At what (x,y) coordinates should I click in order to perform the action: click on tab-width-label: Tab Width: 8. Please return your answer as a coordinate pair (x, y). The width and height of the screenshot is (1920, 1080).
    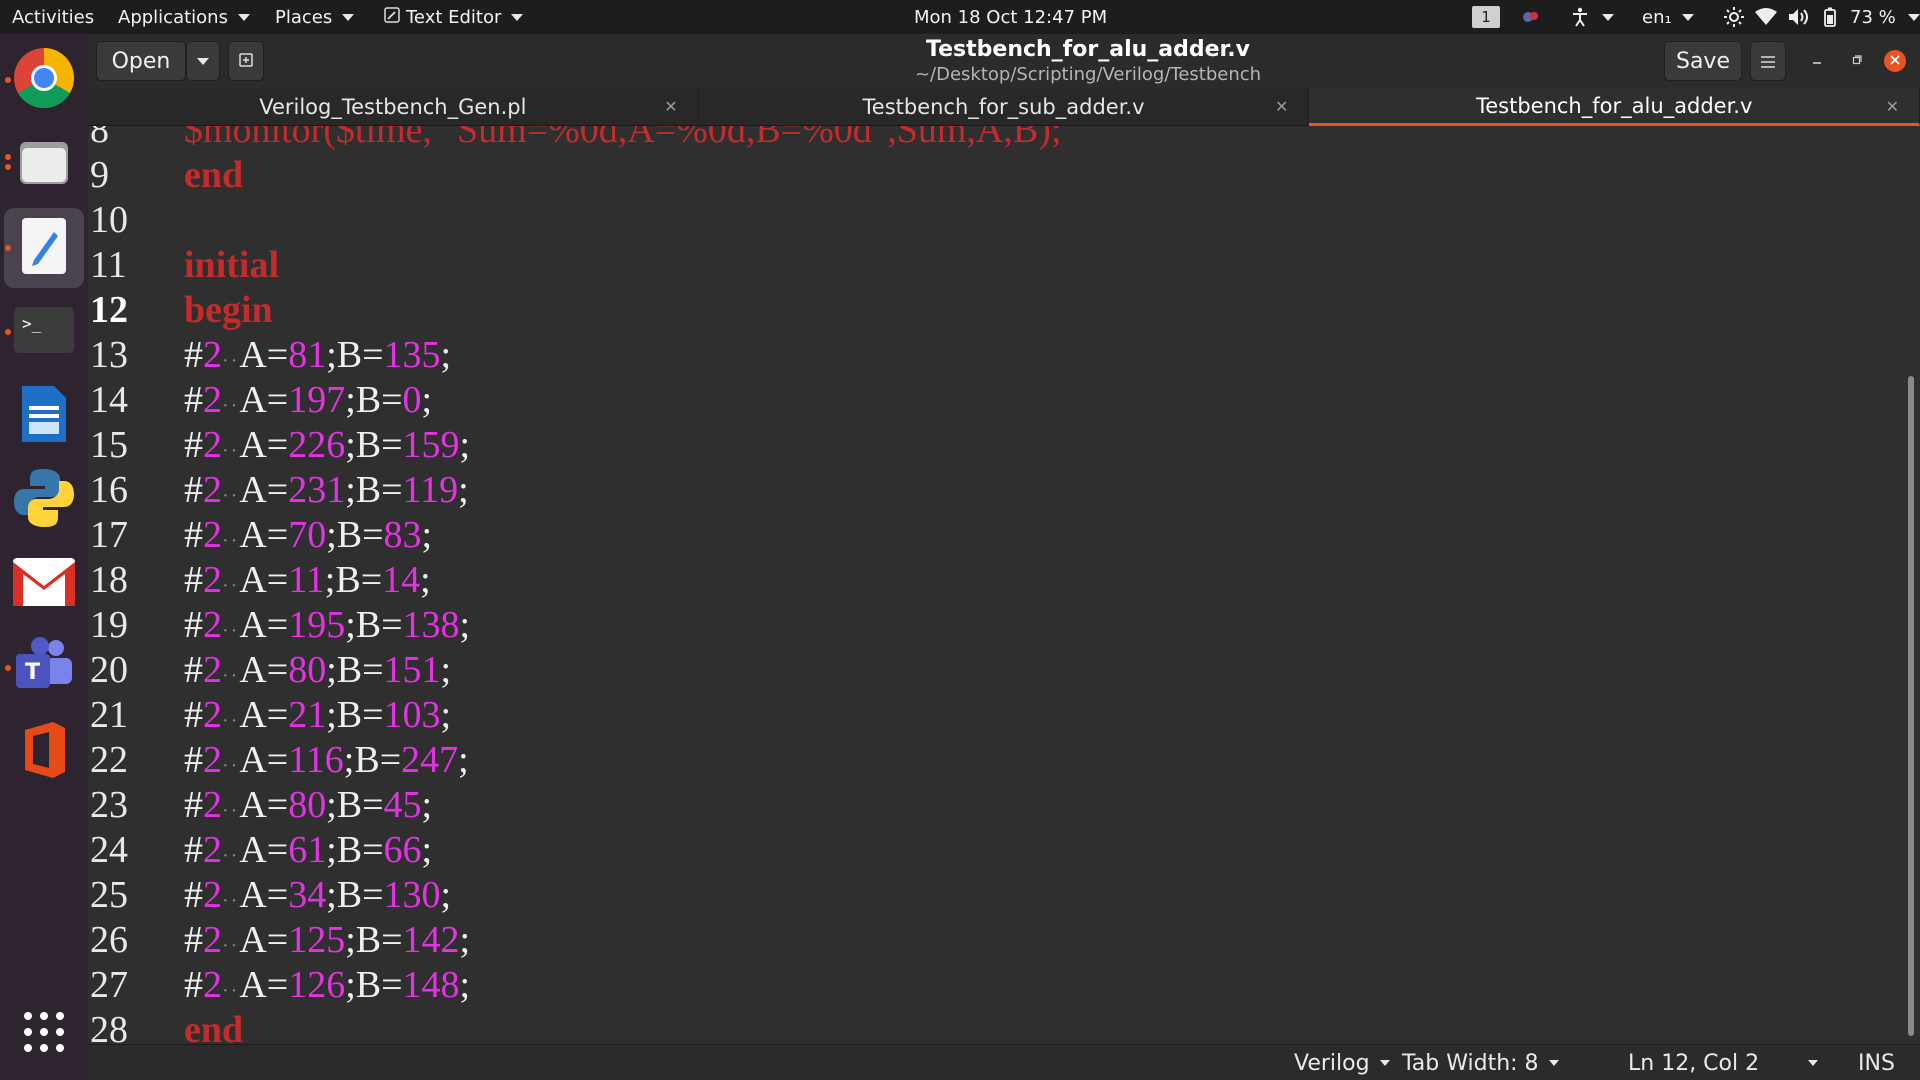
    Looking at the image, I should click on (1470, 1063).